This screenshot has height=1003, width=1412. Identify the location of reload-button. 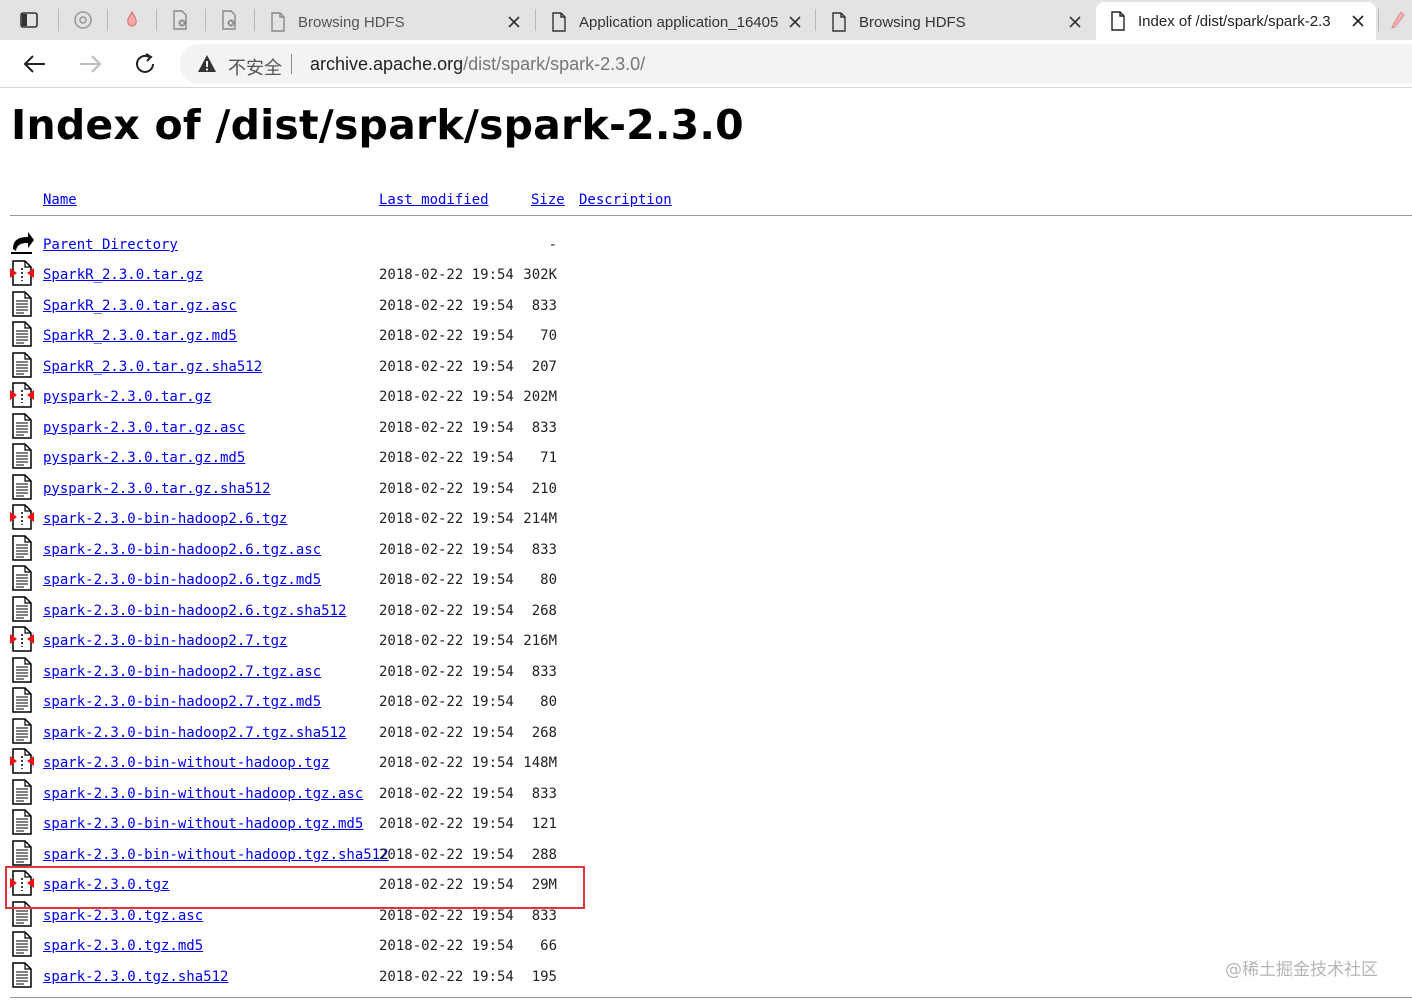
(145, 64).